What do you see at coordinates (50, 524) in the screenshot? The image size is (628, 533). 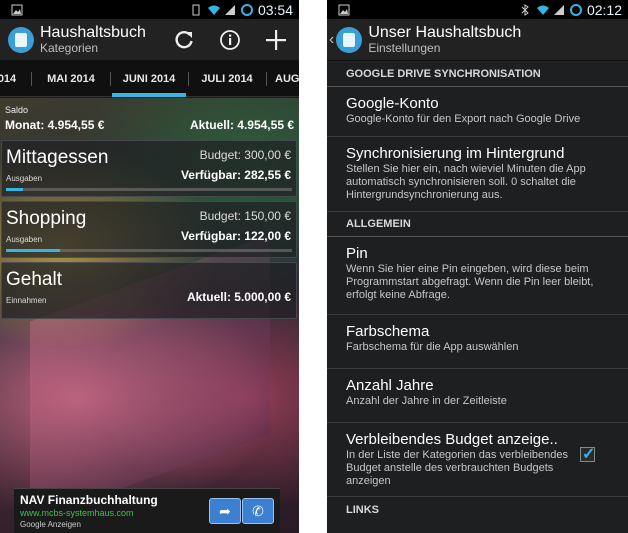 I see `ad-label: Google Anzeigen` at bounding box center [50, 524].